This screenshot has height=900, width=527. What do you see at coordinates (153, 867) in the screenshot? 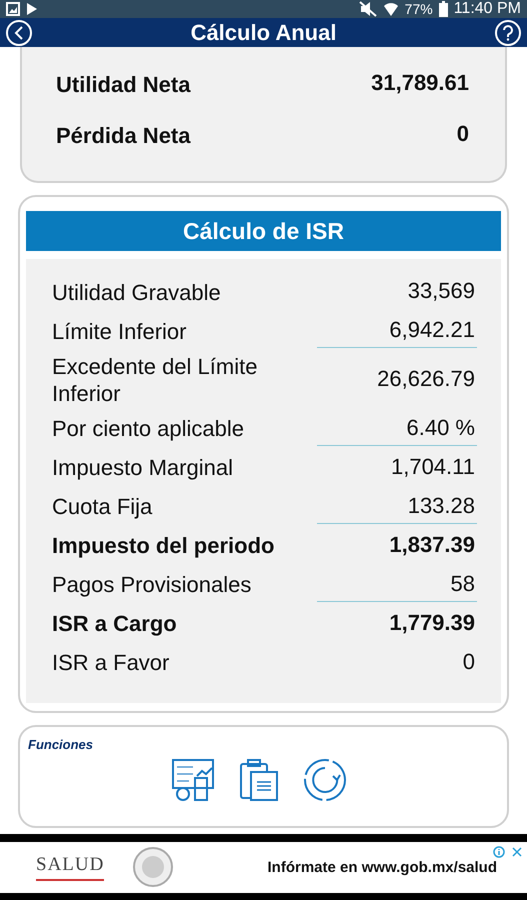
I see `seal-icon` at bounding box center [153, 867].